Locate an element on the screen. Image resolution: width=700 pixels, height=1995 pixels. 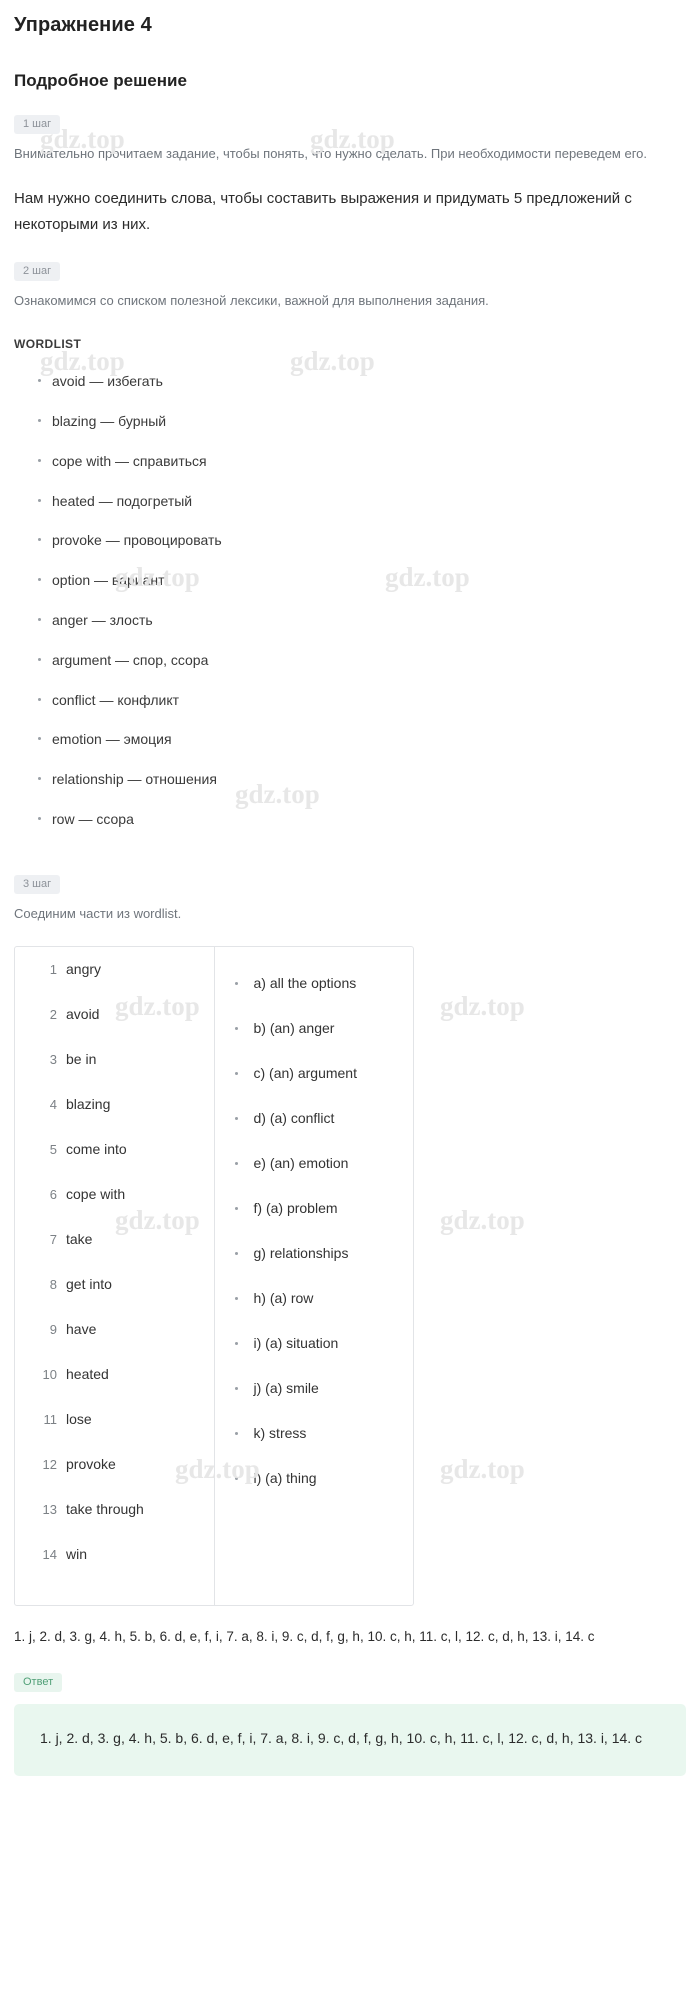
match-right-row: a) all the options is located at coordinates (314, 983).